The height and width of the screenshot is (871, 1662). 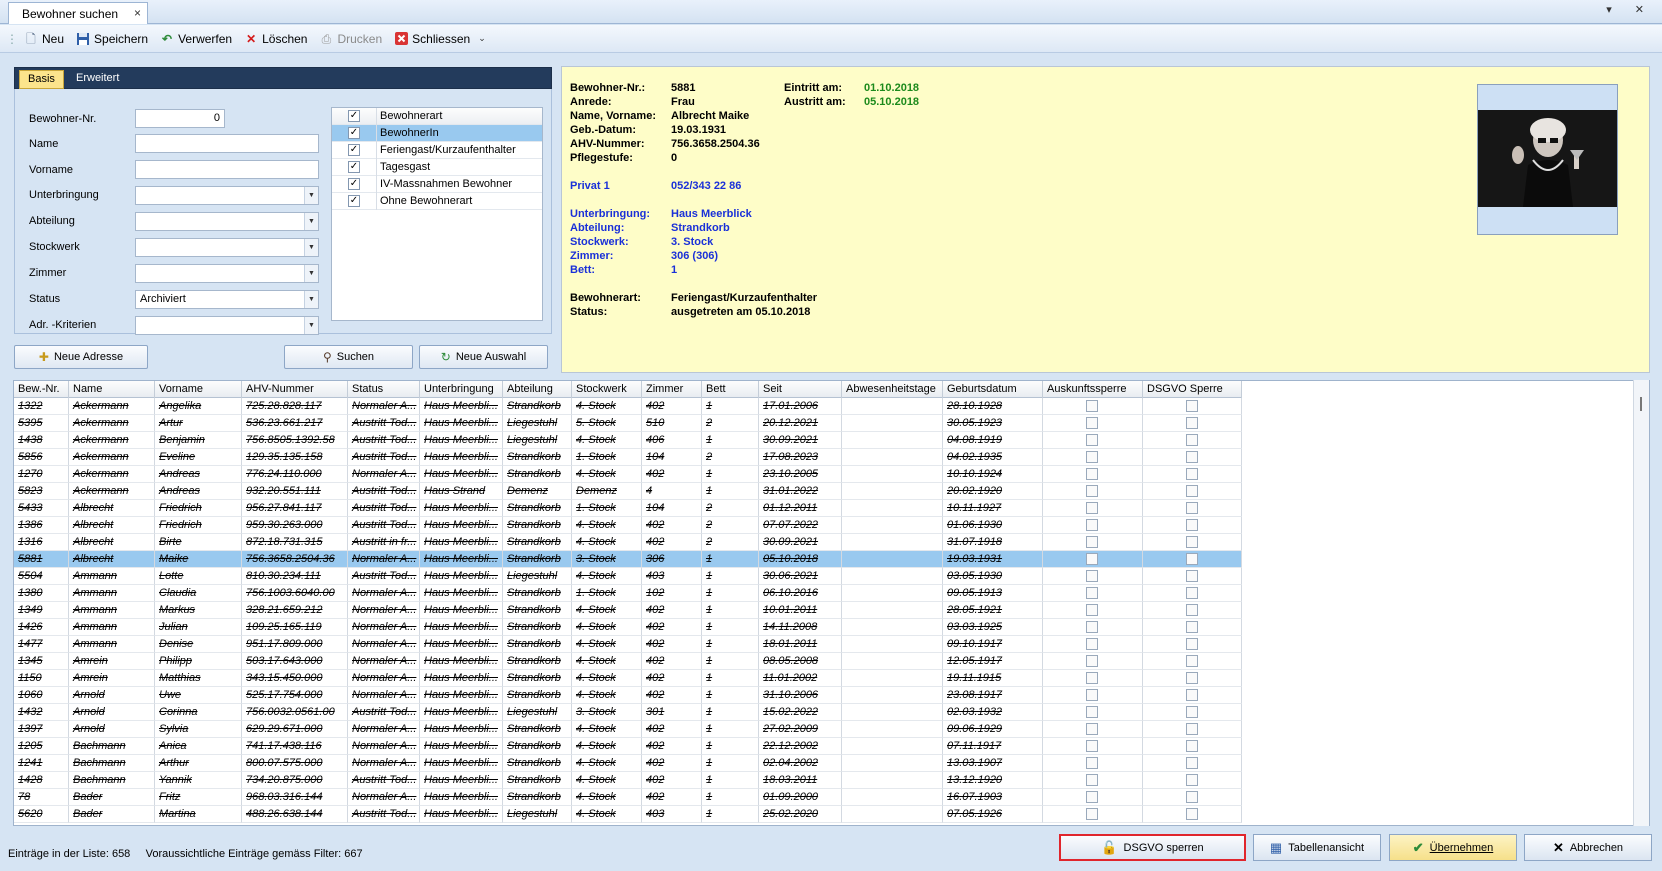 I want to click on save-button: Speichern, so click(x=112, y=39).